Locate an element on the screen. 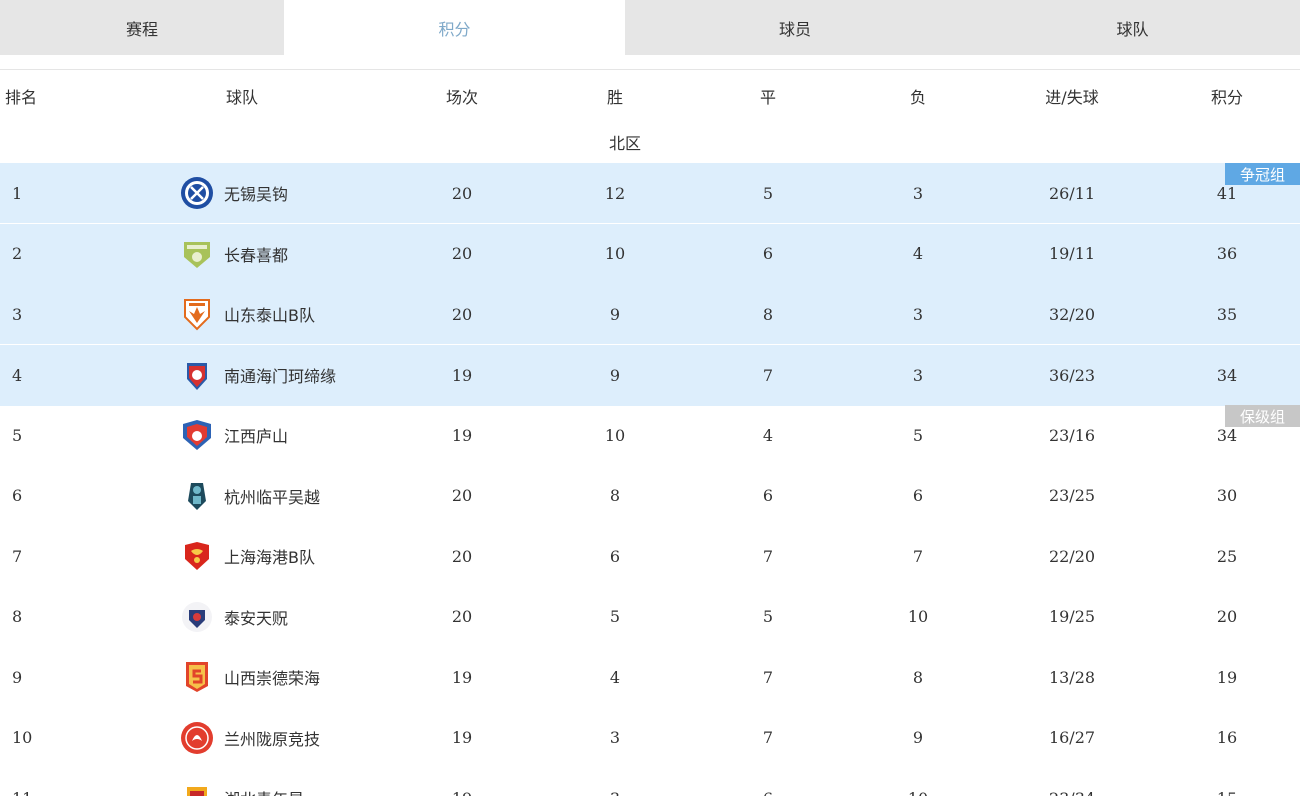 This screenshot has width=1300, height=796. team-name: 无锡吴钩 is located at coordinates (256, 193).